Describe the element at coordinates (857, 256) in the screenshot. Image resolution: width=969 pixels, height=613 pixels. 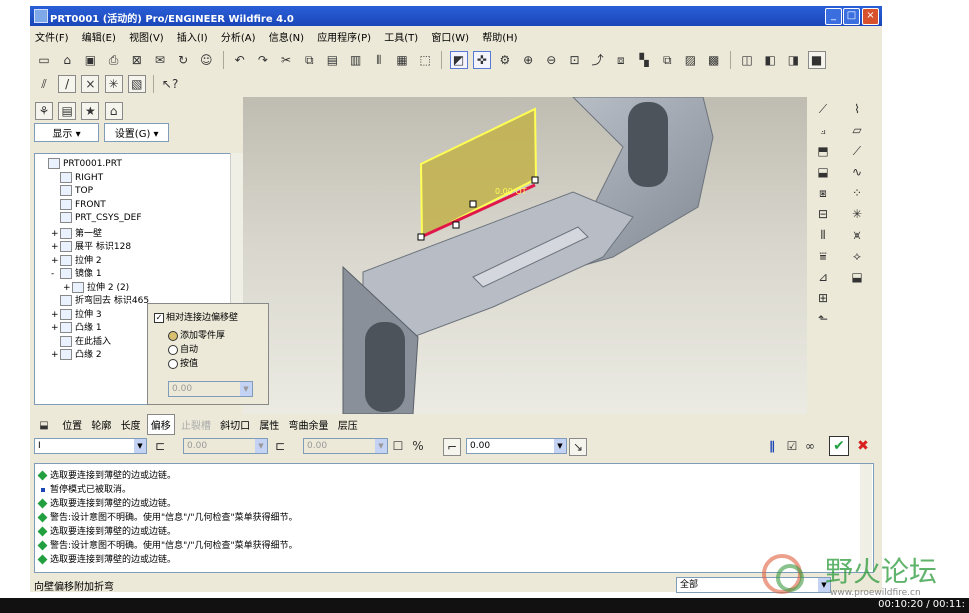
I see `pattern-icon: ⟡` at that location.